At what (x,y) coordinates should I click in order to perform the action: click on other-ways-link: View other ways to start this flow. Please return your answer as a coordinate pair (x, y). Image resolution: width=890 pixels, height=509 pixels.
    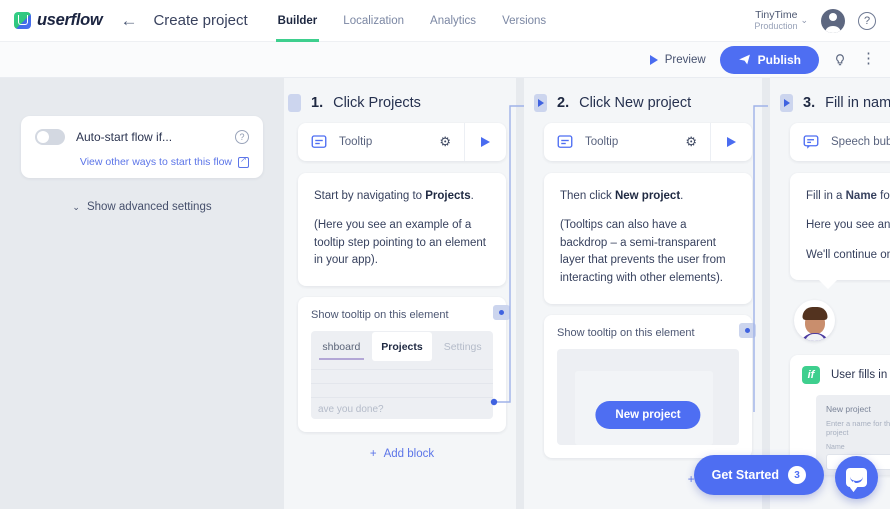
    Looking at the image, I should click on (156, 162).